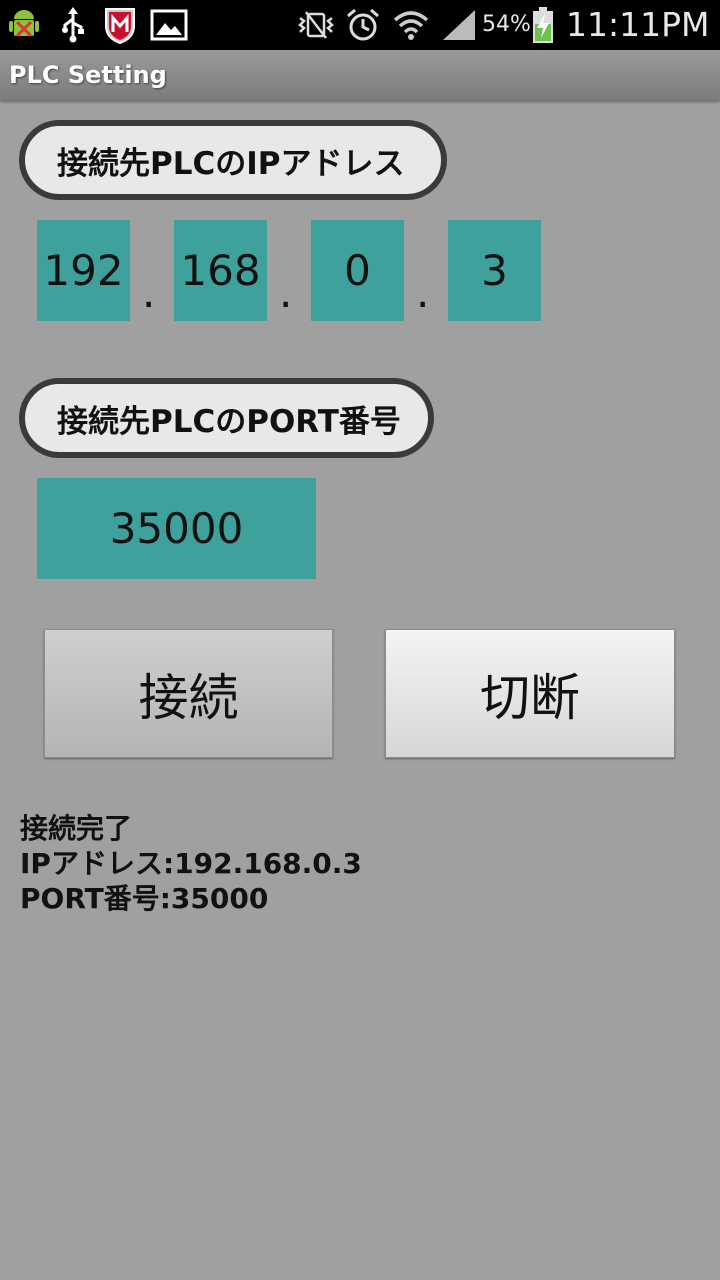 The width and height of the screenshot is (720, 1280). What do you see at coordinates (73, 25) in the screenshot?
I see `usb-icon` at bounding box center [73, 25].